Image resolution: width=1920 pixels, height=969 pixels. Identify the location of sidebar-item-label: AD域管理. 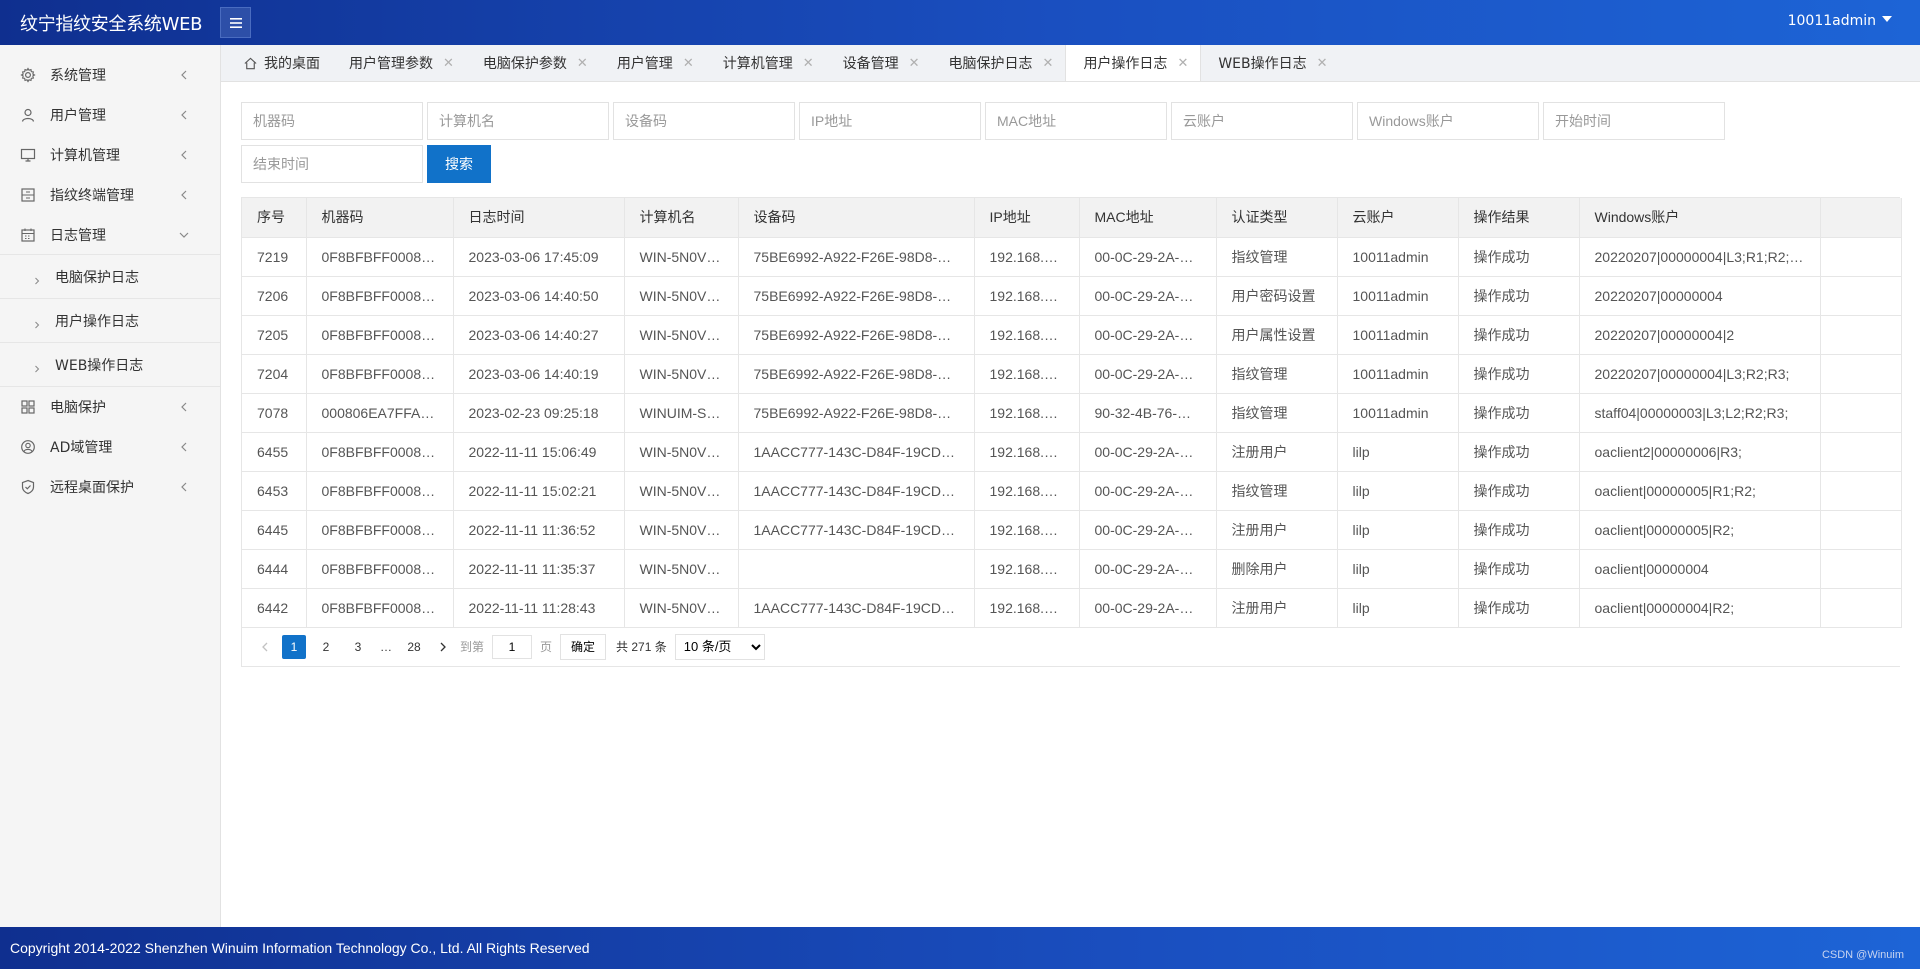
(81, 448).